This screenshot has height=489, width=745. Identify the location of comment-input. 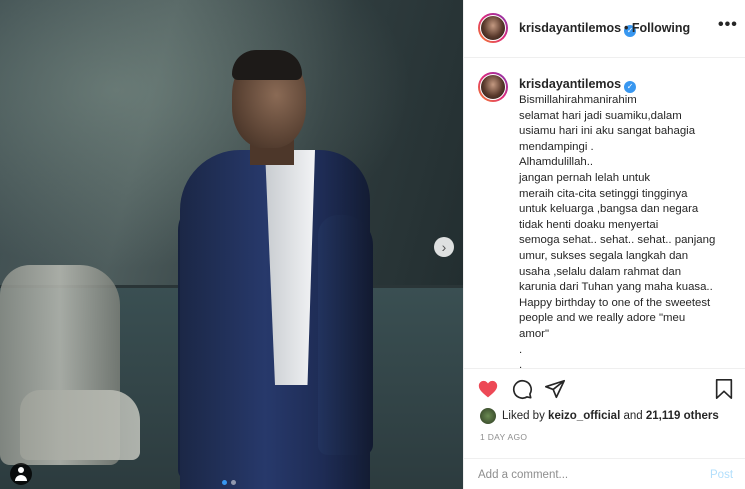
(588, 475).